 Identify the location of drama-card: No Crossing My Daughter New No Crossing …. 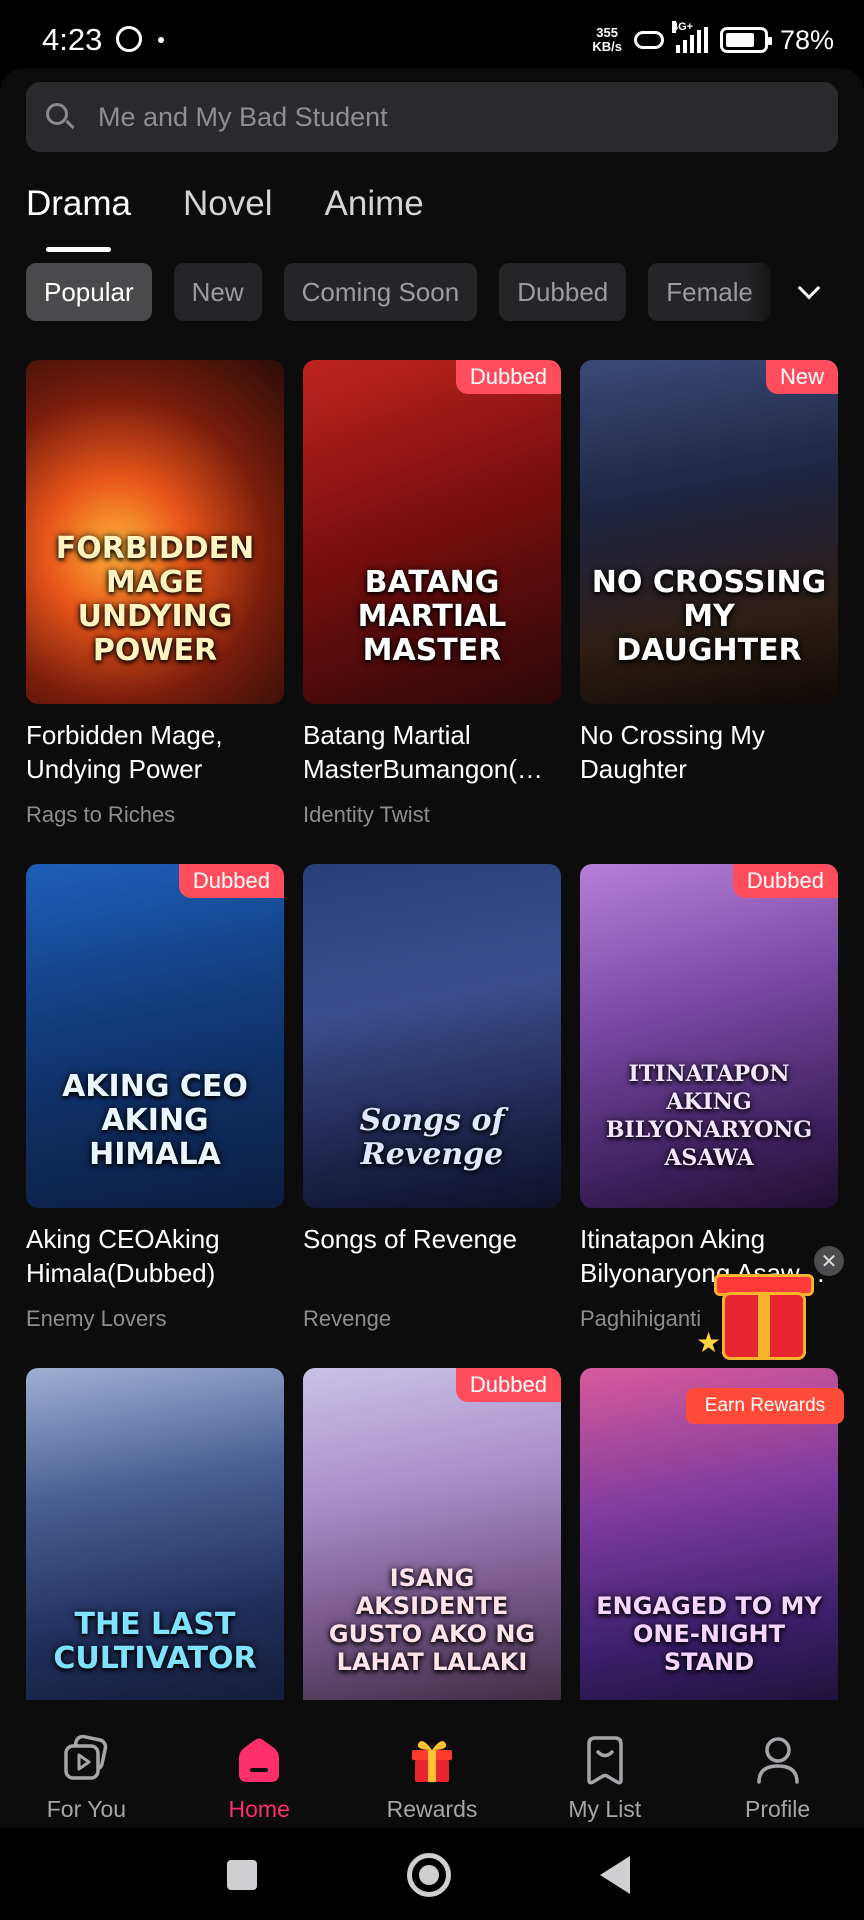
(709, 581).